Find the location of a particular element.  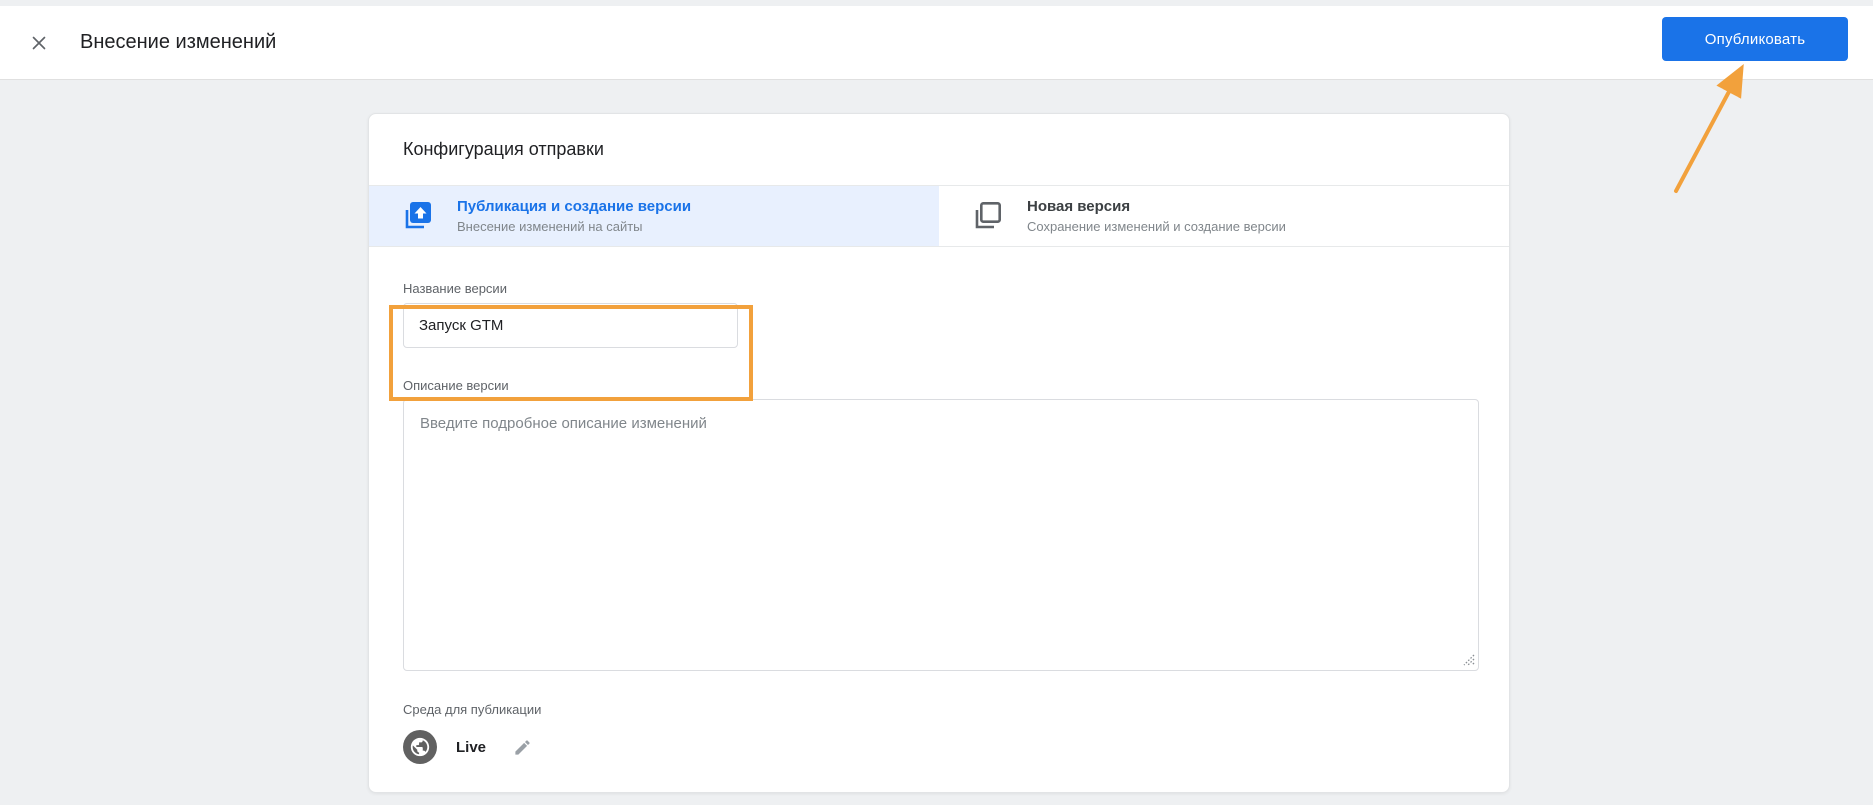

publish-button: Опубликовать is located at coordinates (1755, 39).